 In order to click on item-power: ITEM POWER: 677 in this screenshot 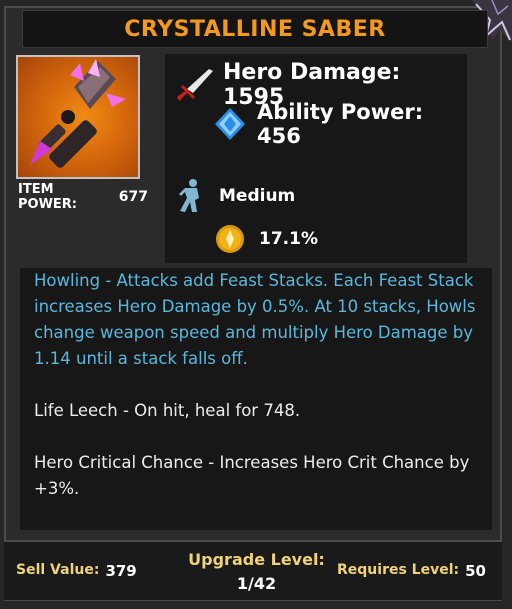, I will do `click(83, 197)`.